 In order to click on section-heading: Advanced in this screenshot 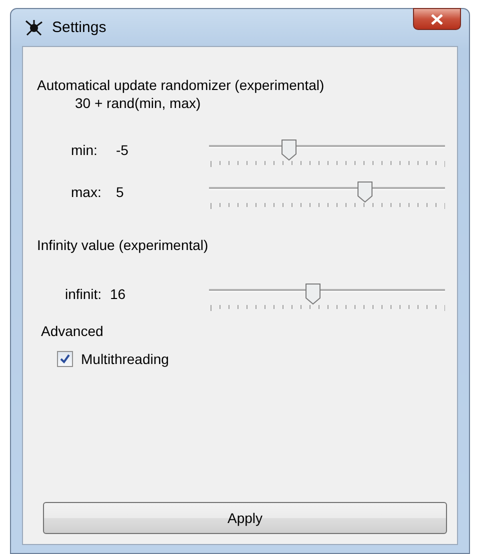, I will do `click(72, 331)`.